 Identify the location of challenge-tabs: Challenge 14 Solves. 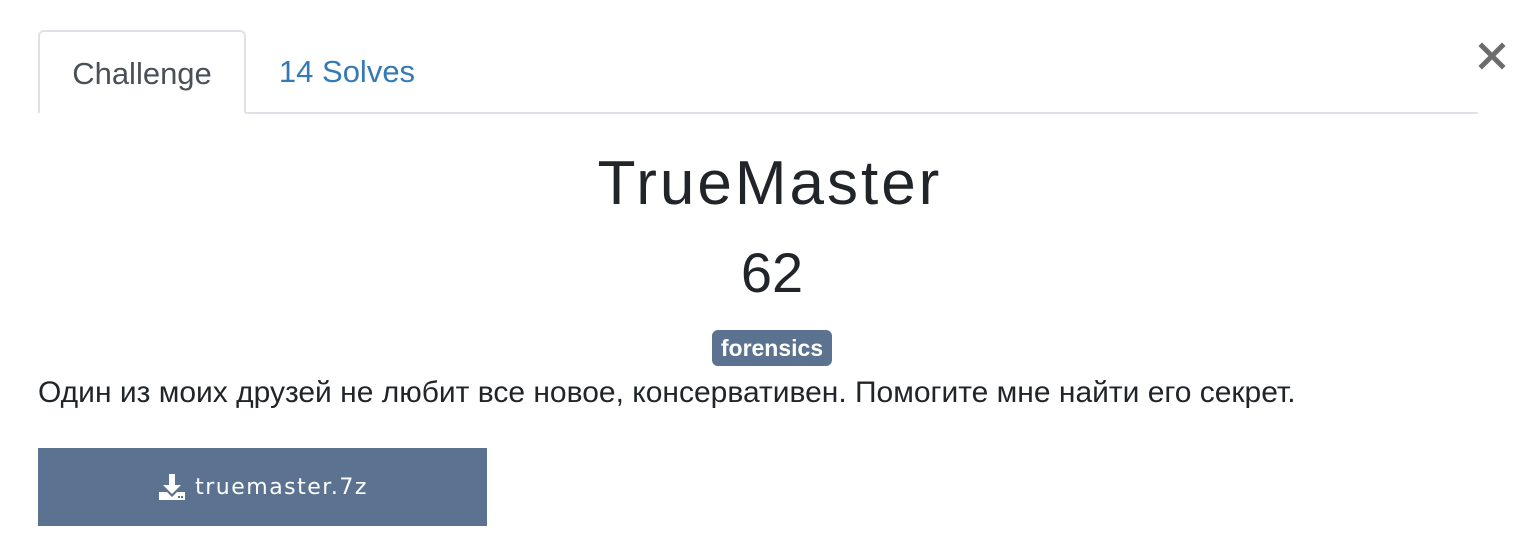
(758, 72).